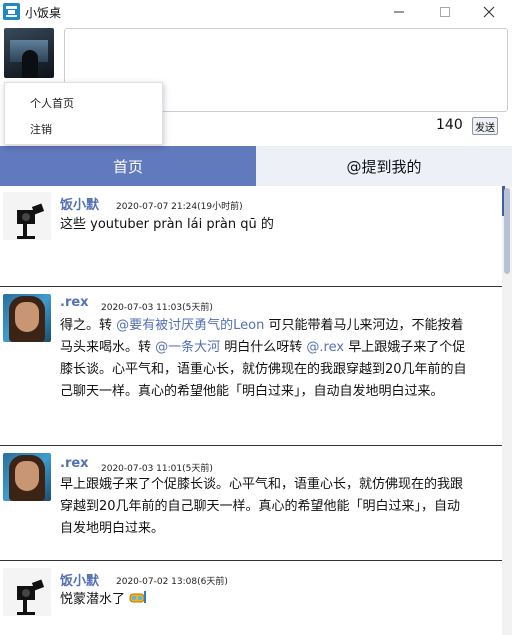 The image size is (512, 635). Describe the element at coordinates (43, 13) in the screenshot. I see `window-title: 小饭桌` at that location.